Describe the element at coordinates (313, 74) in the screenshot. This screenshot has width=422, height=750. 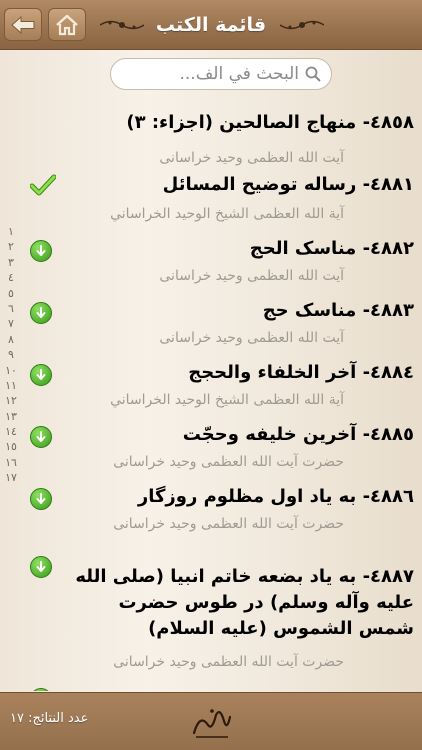
I see `search-icon` at that location.